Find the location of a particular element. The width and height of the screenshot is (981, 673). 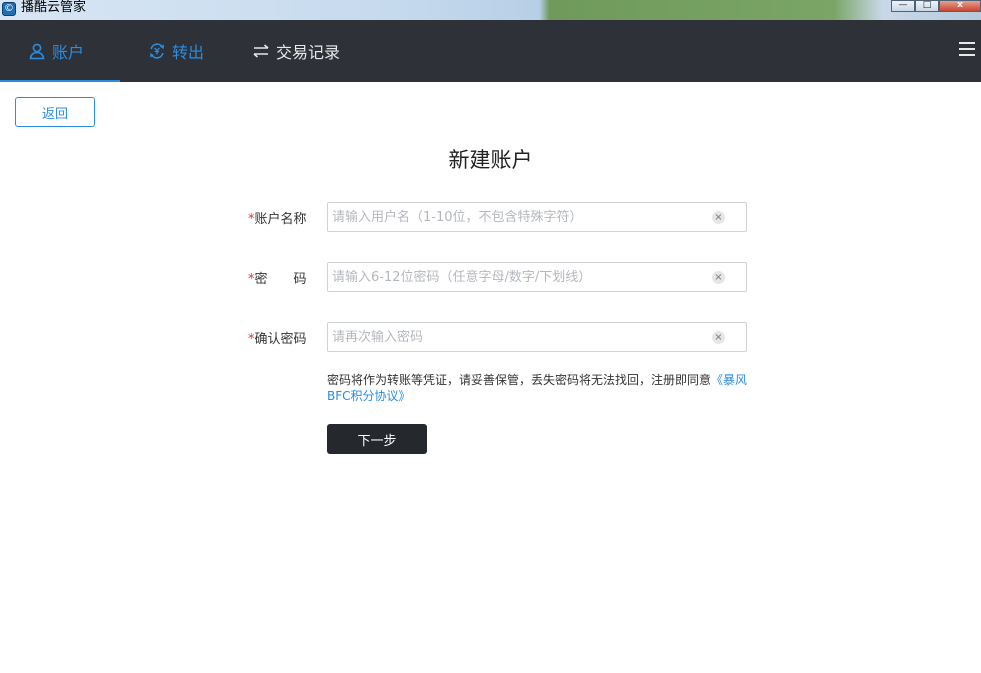

active-tab-indicator is located at coordinates (60, 81).